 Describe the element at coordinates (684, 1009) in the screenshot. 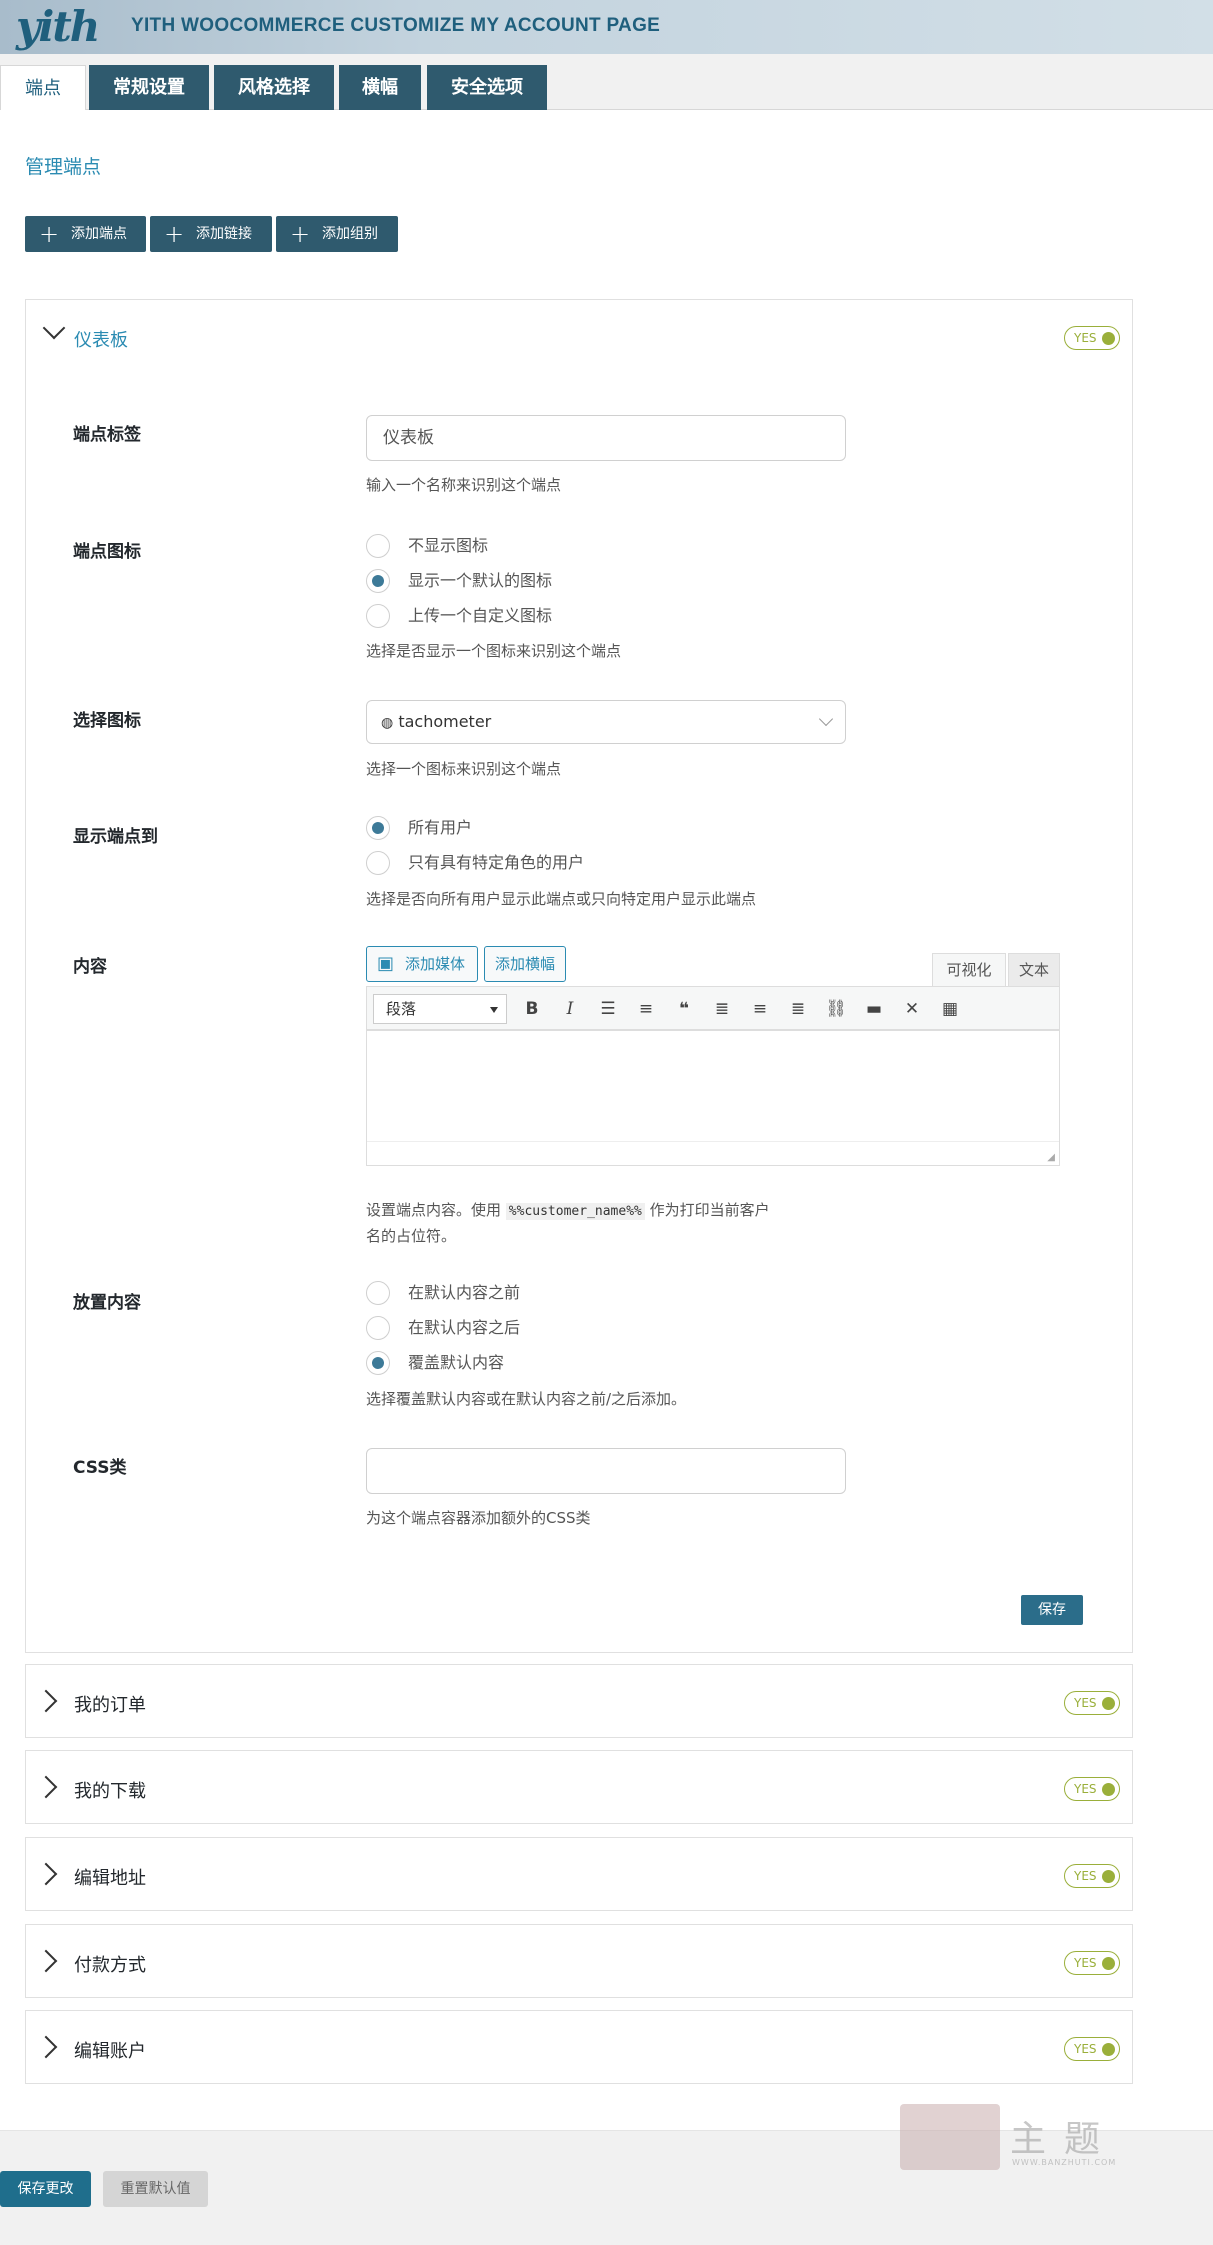

I see `blockquote-icon: ❝` at that location.